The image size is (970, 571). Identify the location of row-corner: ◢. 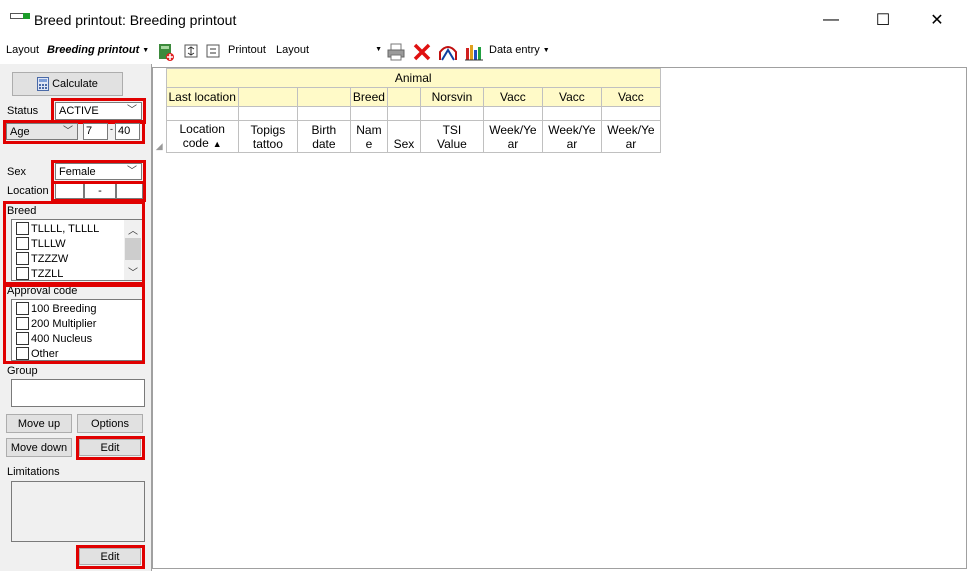
(159, 136).